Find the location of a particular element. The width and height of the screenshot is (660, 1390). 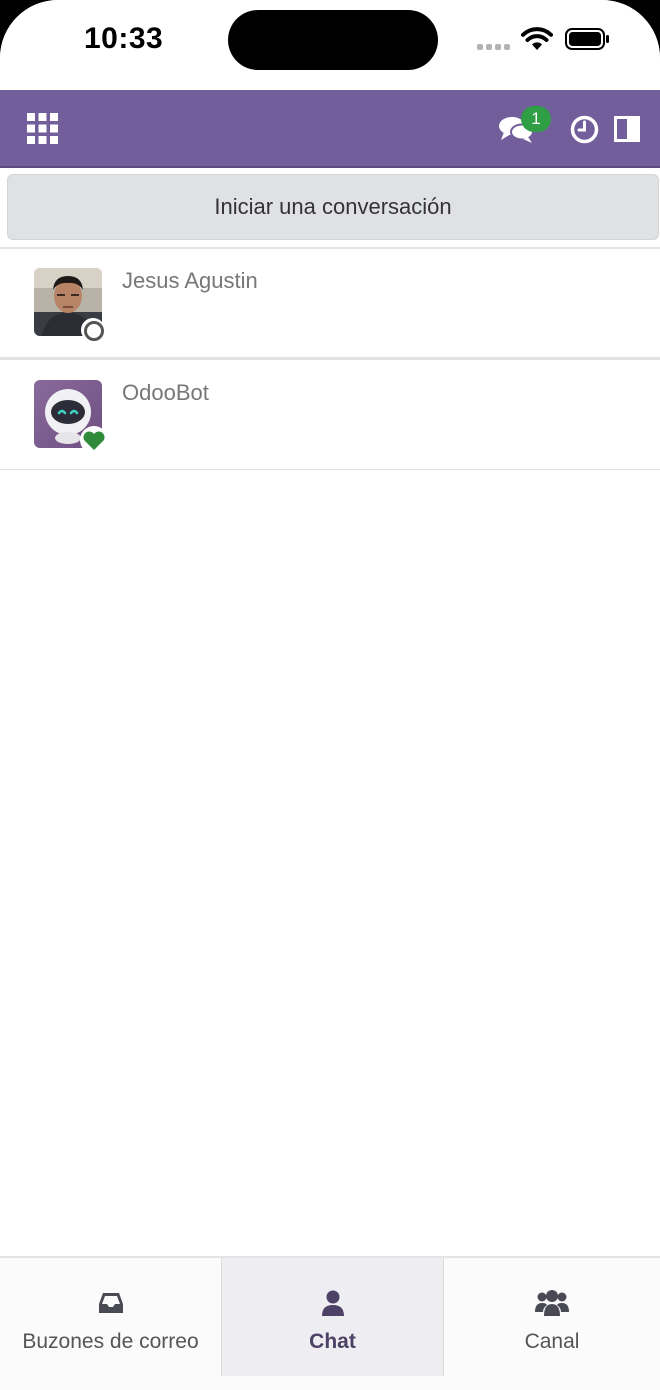

users-icon is located at coordinates (552, 1303).